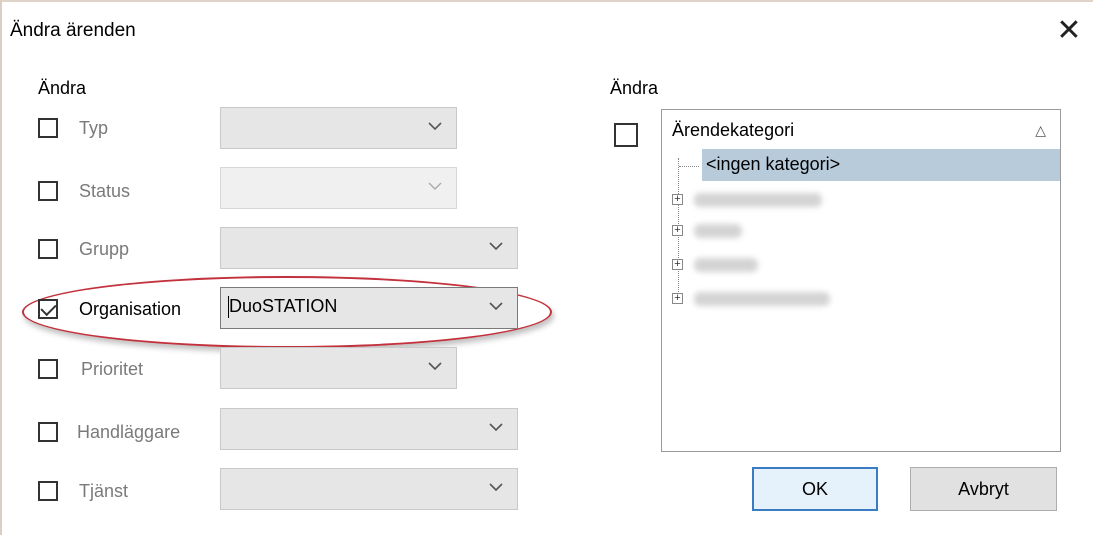 Image resolution: width=1093 pixels, height=535 pixels. I want to click on status-dropdown, so click(338, 188).